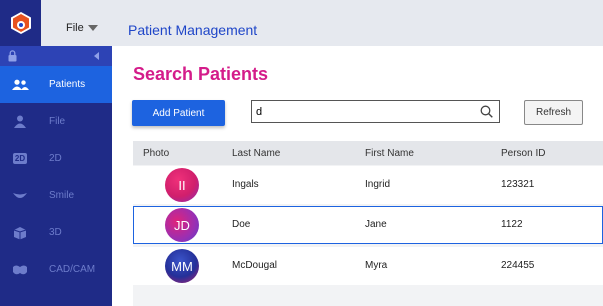 Image resolution: width=603 pixels, height=306 pixels. I want to click on column-header-person-id: Person ID, so click(523, 153).